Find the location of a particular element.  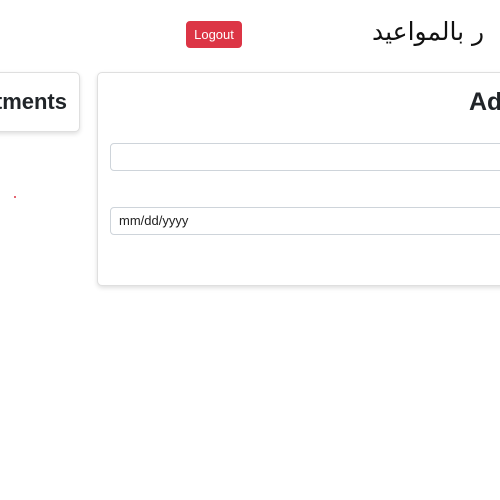

appointments-card: tments is located at coordinates (40, 102).